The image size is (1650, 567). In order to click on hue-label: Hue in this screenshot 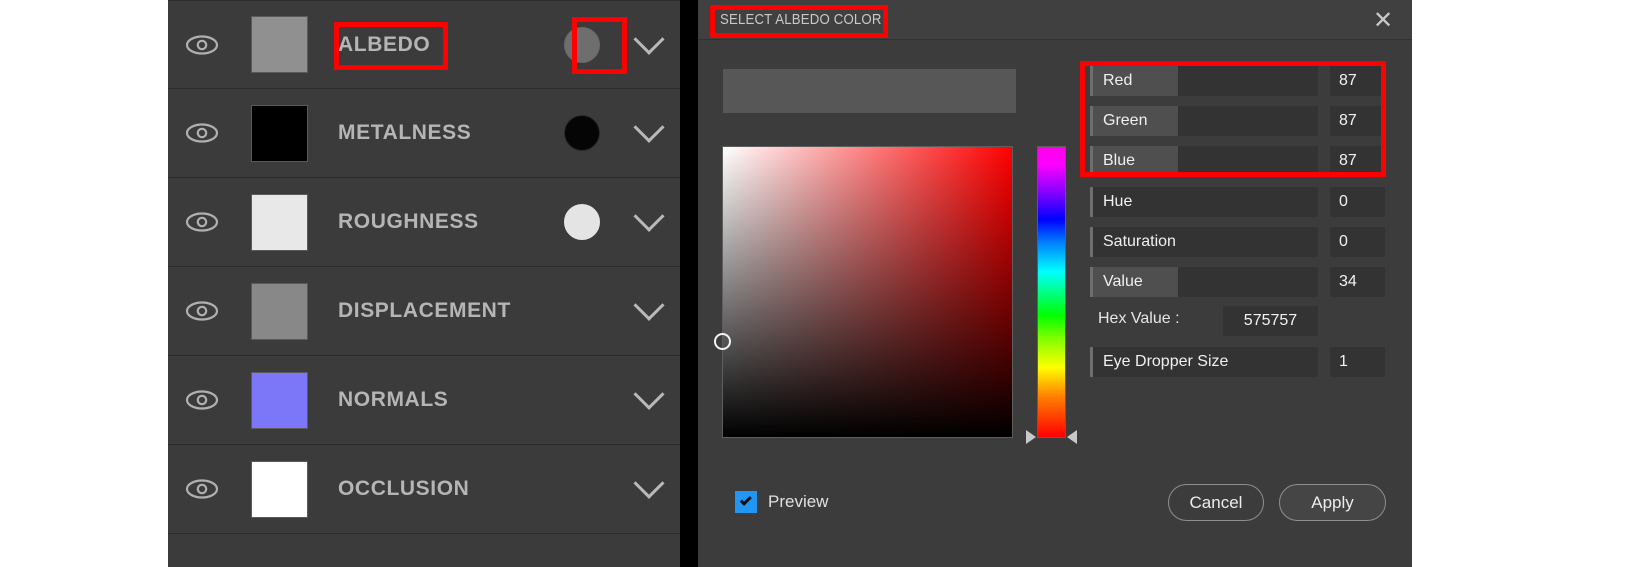, I will do `click(1204, 202)`.